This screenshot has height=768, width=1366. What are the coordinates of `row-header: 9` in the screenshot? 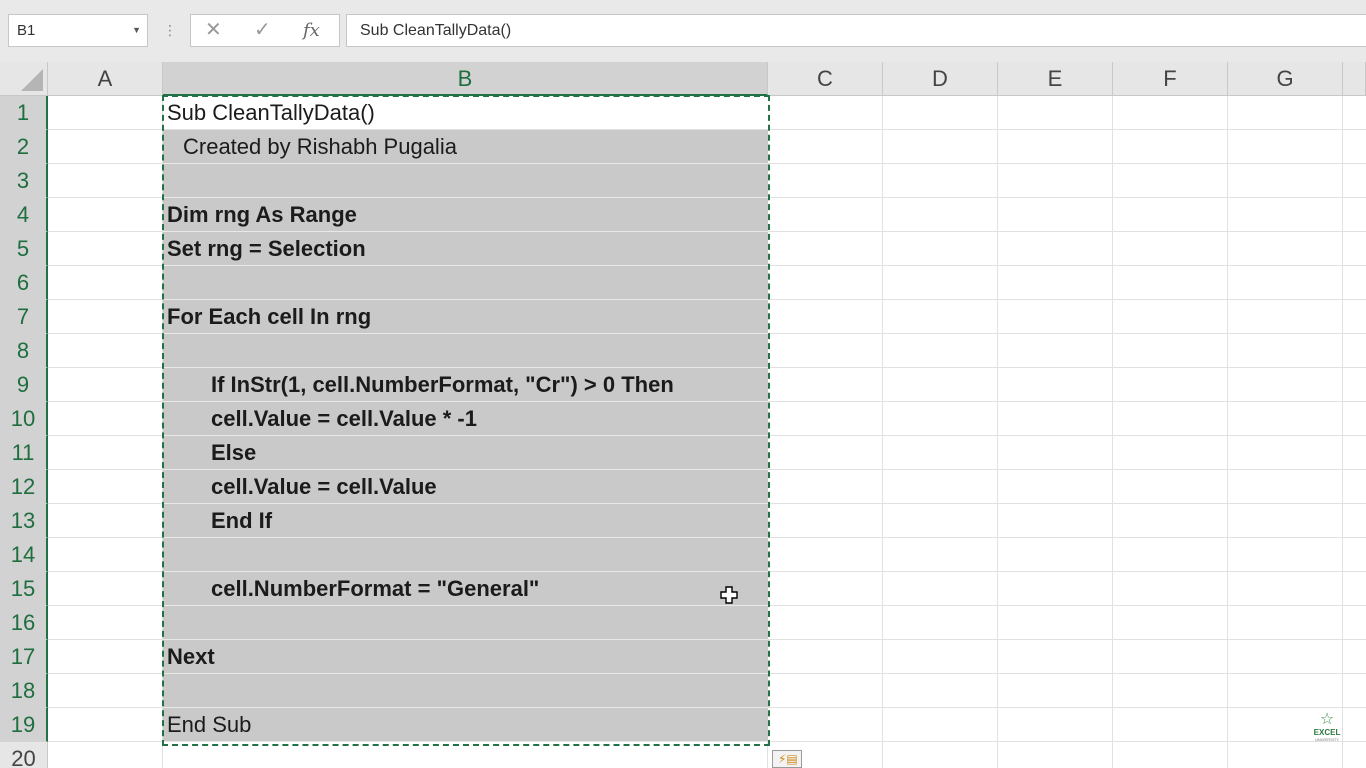 It's located at (24, 385).